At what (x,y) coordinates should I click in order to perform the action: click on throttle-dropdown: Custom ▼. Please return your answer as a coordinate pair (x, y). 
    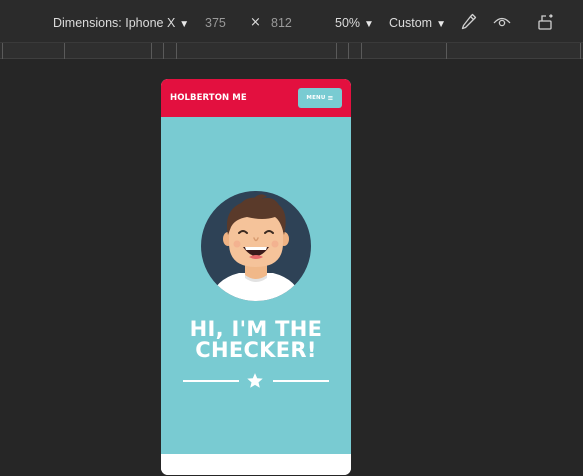
    Looking at the image, I should click on (417, 24).